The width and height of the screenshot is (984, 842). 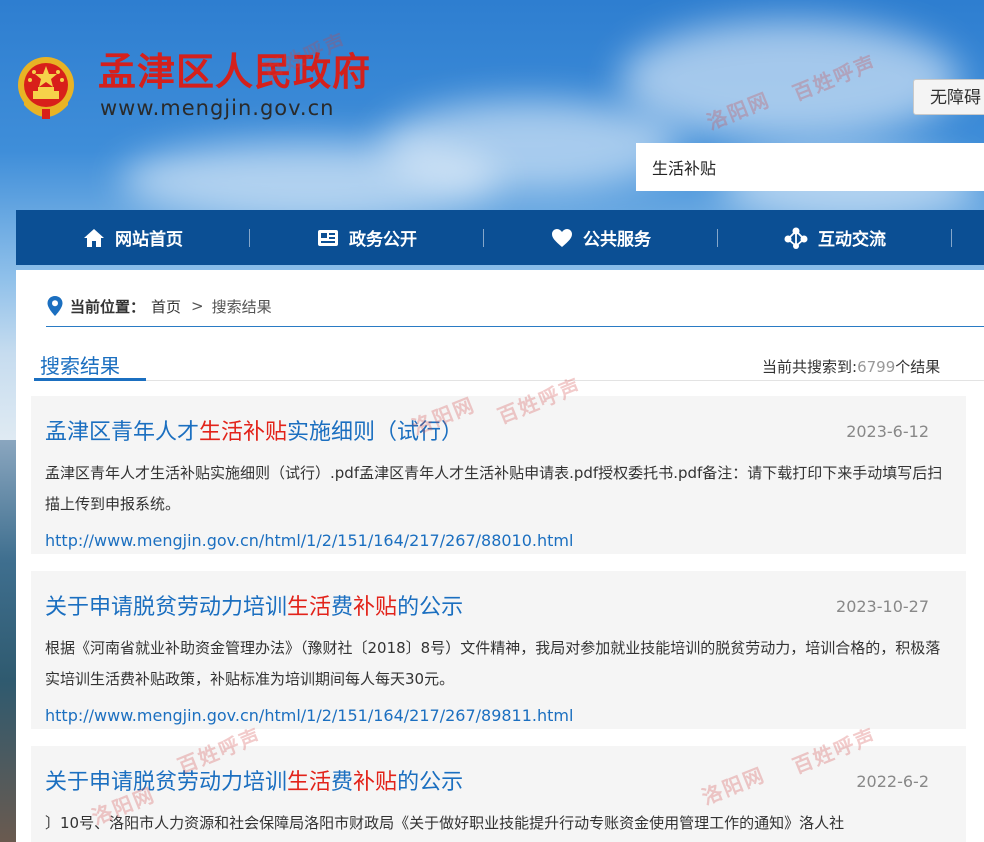 I want to click on heart-icon, so click(x=562, y=237).